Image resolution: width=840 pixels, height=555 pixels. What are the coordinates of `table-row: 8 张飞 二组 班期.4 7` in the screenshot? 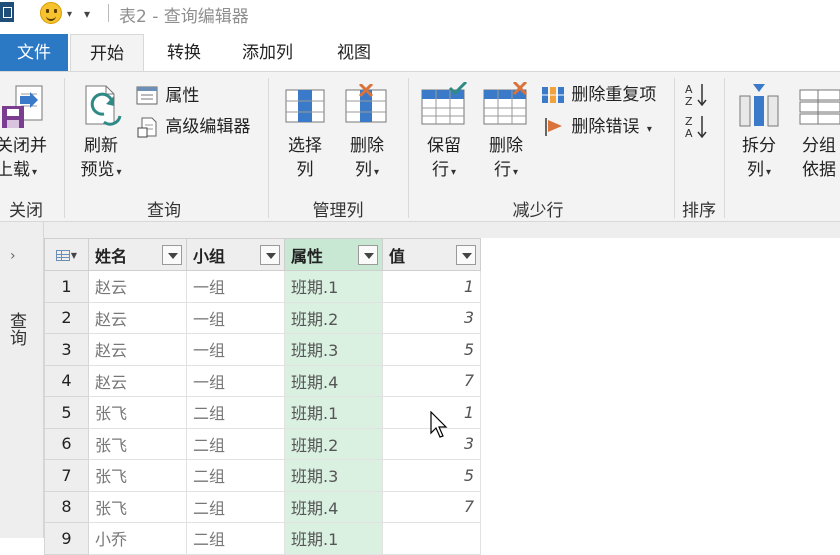 It's located at (262, 506).